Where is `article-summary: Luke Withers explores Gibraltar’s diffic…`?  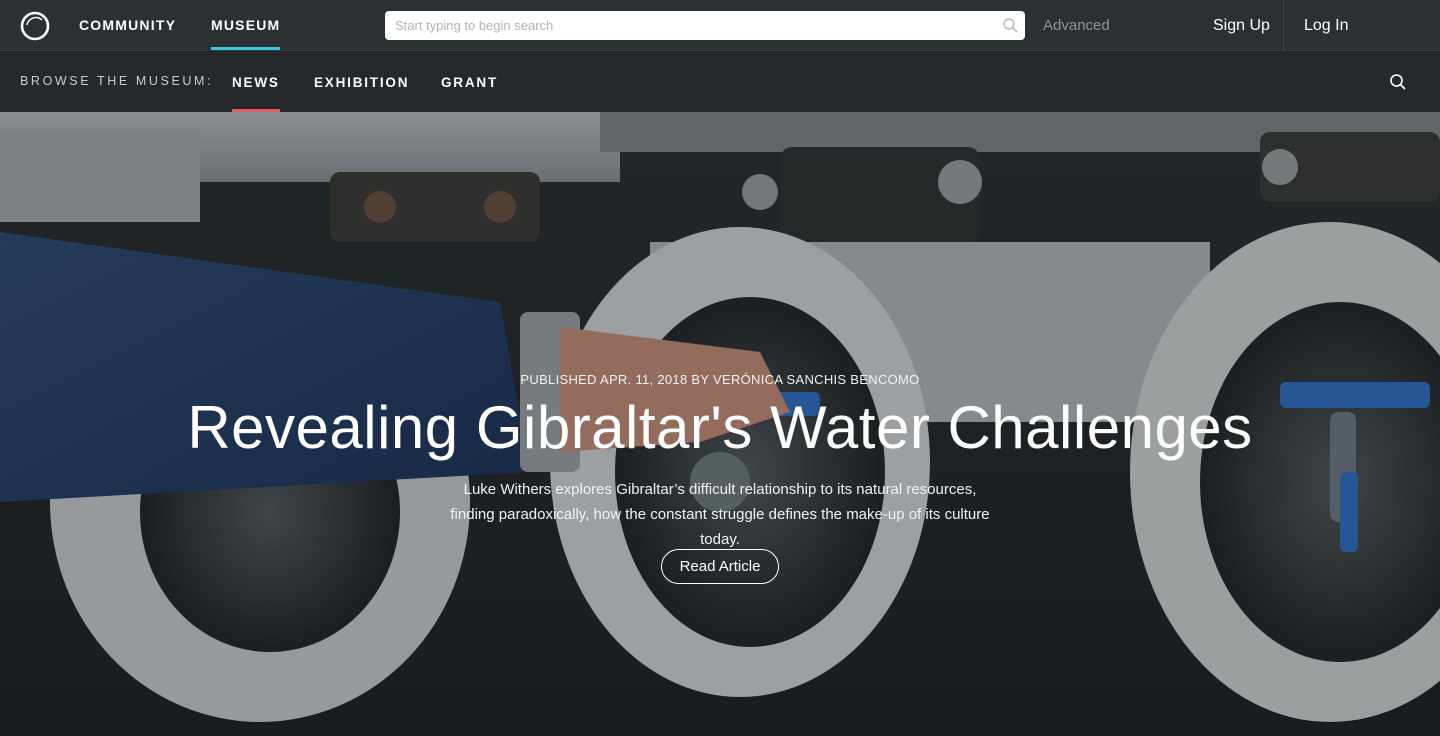
article-summary: Luke Withers explores Gibraltar’s diffic… is located at coordinates (720, 514).